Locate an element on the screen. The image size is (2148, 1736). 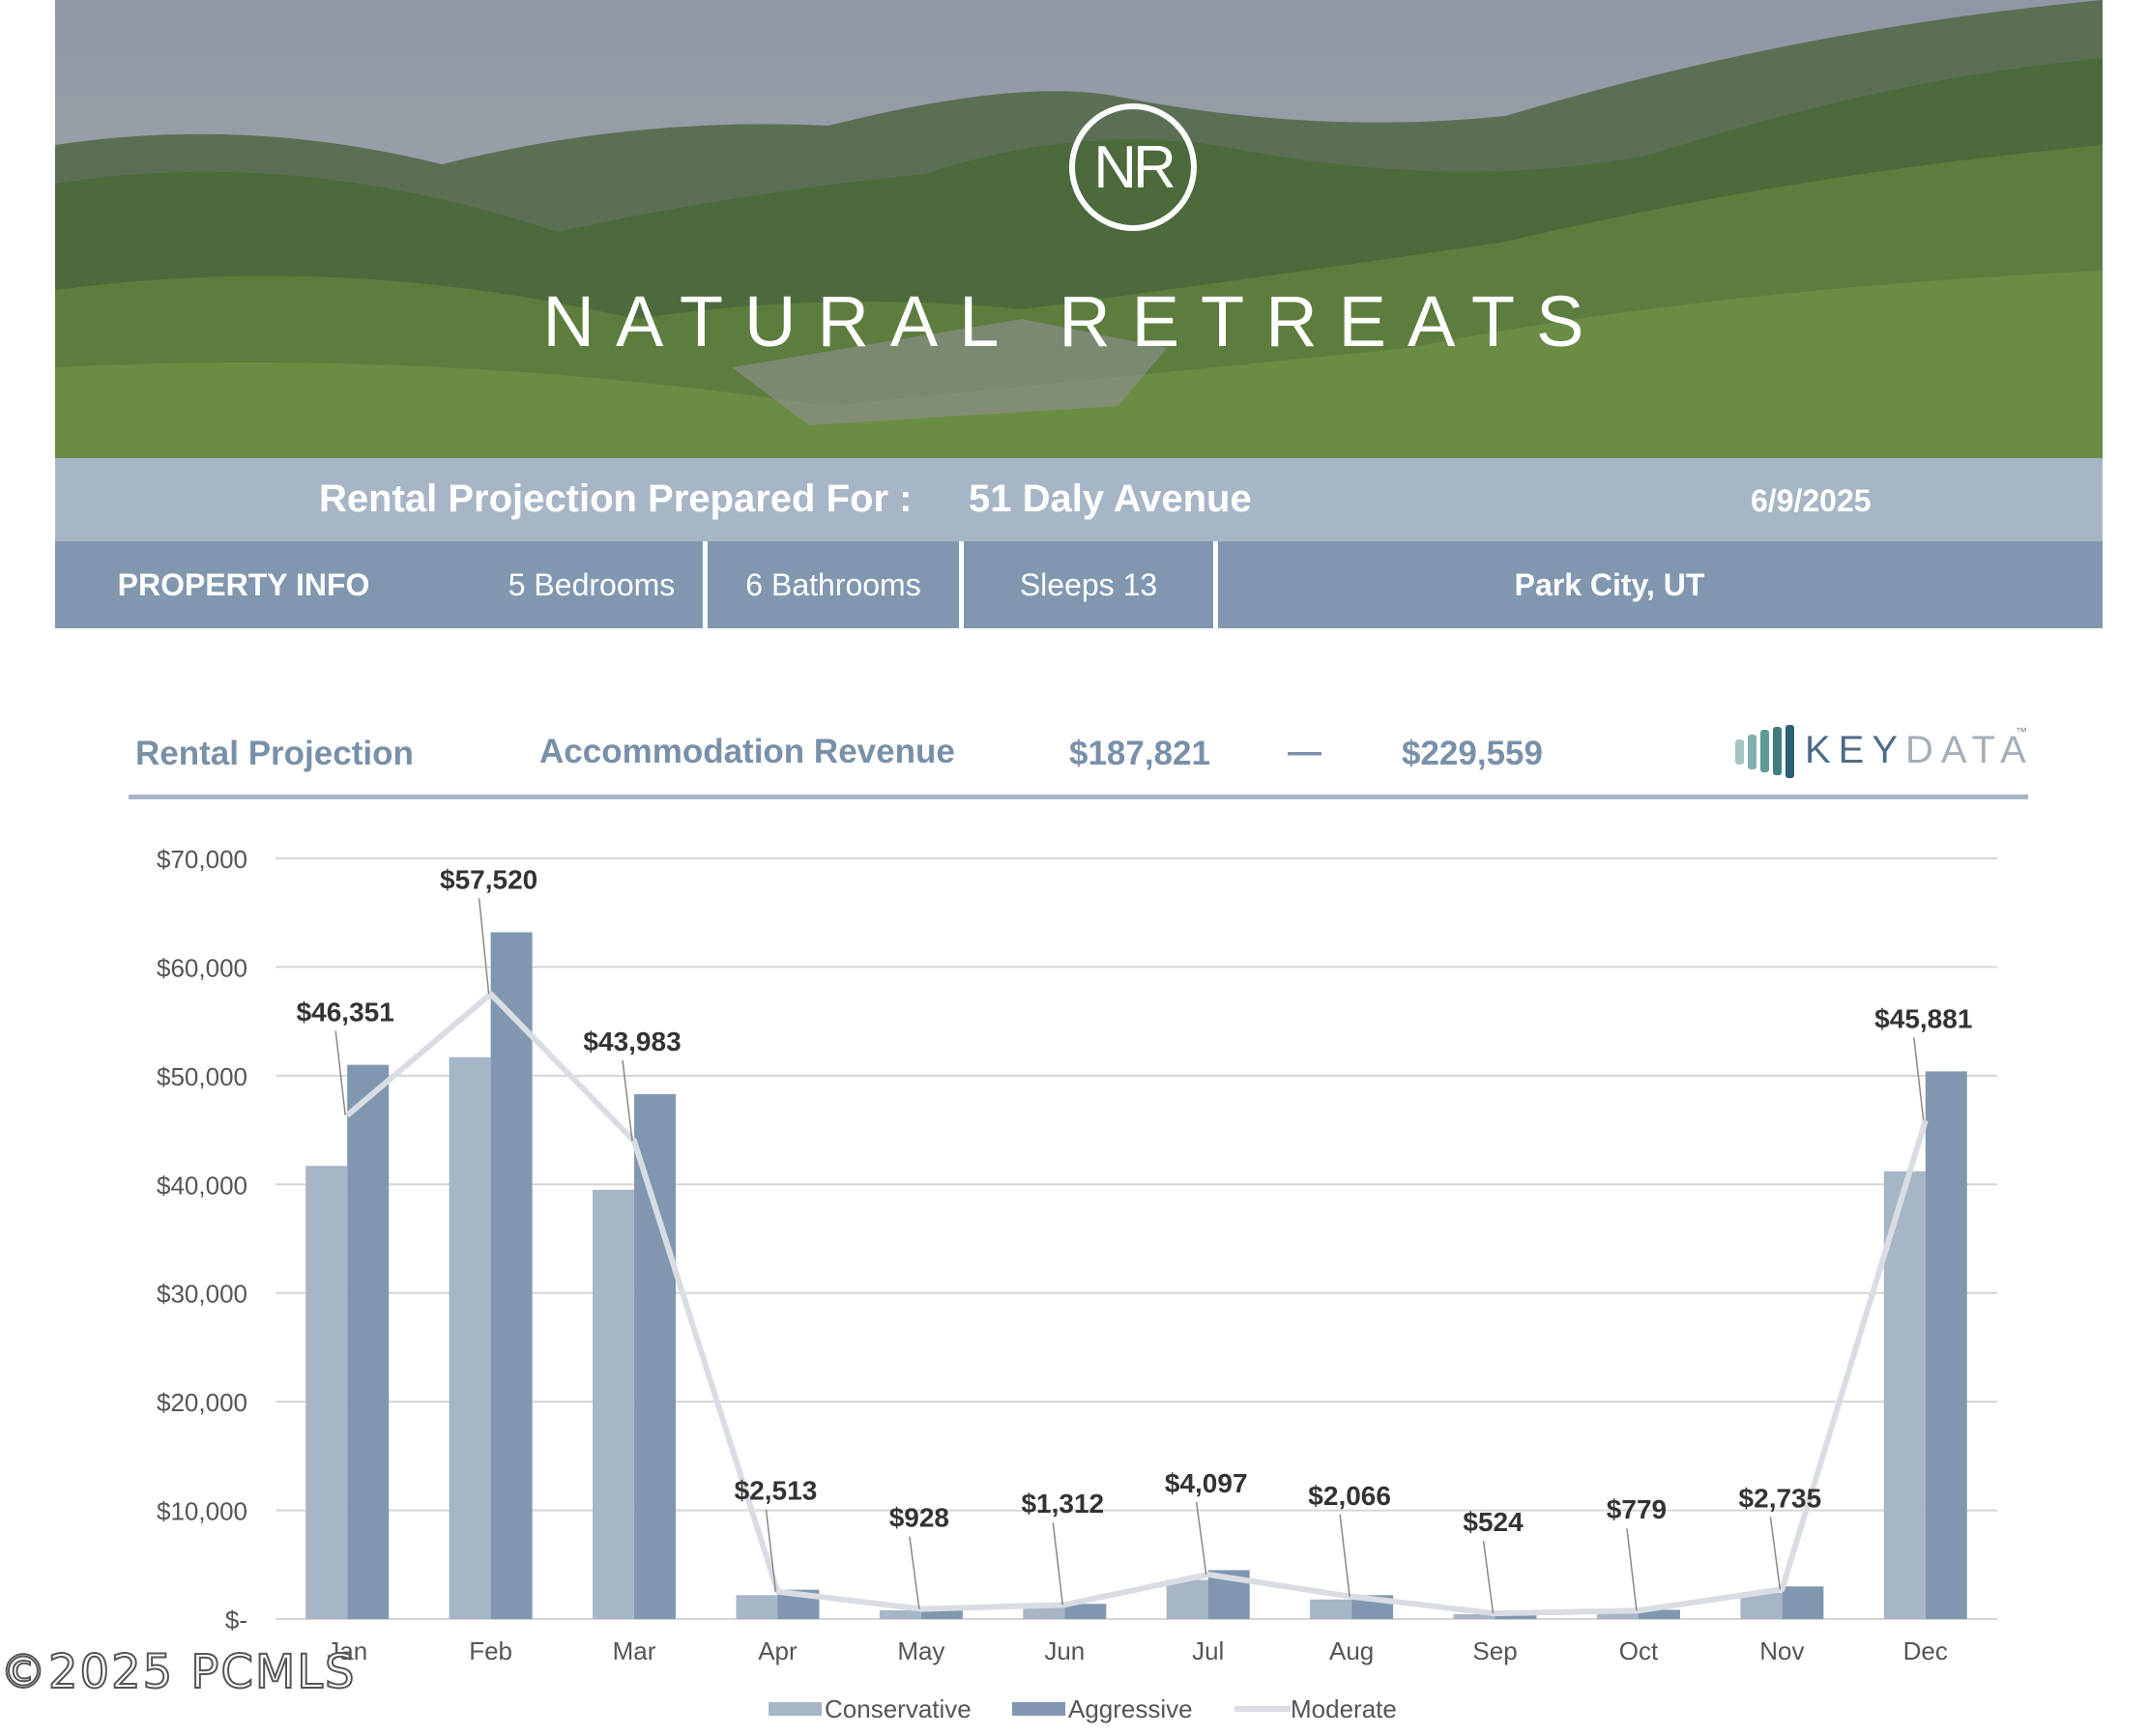
legend-label: Aggressive is located at coordinates (1130, 1708).